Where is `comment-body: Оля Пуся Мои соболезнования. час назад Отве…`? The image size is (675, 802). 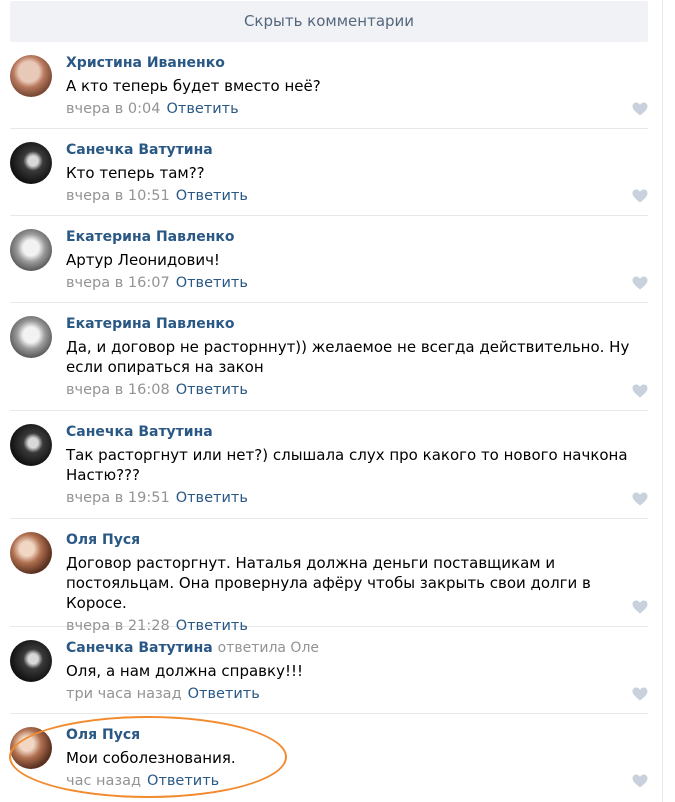 comment-body: Оля Пуся Мои соболезнования. час назад Отве… is located at coordinates (357, 758).